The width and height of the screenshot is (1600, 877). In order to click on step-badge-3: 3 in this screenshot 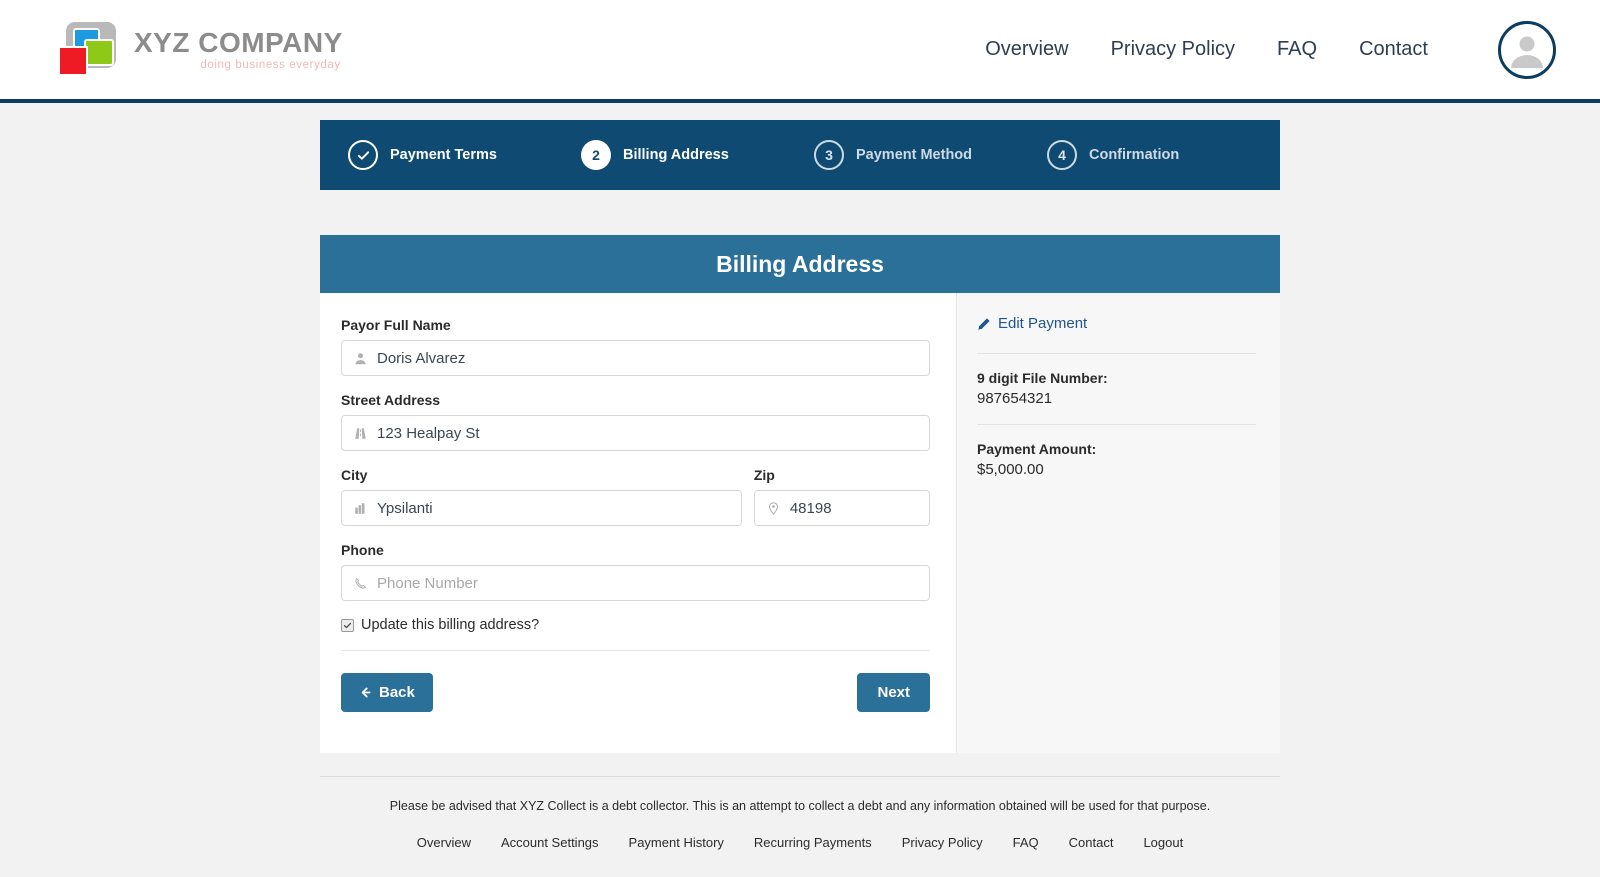, I will do `click(829, 155)`.